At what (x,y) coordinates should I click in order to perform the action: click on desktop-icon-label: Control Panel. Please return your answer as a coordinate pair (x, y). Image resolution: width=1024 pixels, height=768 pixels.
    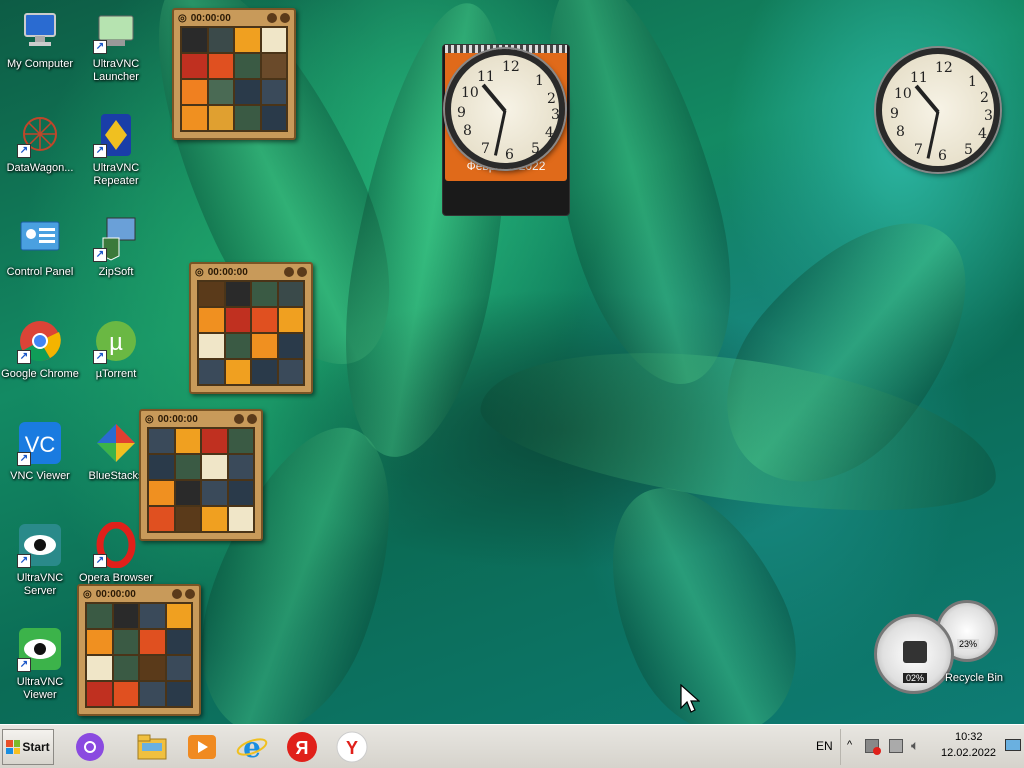
    Looking at the image, I should click on (40, 272).